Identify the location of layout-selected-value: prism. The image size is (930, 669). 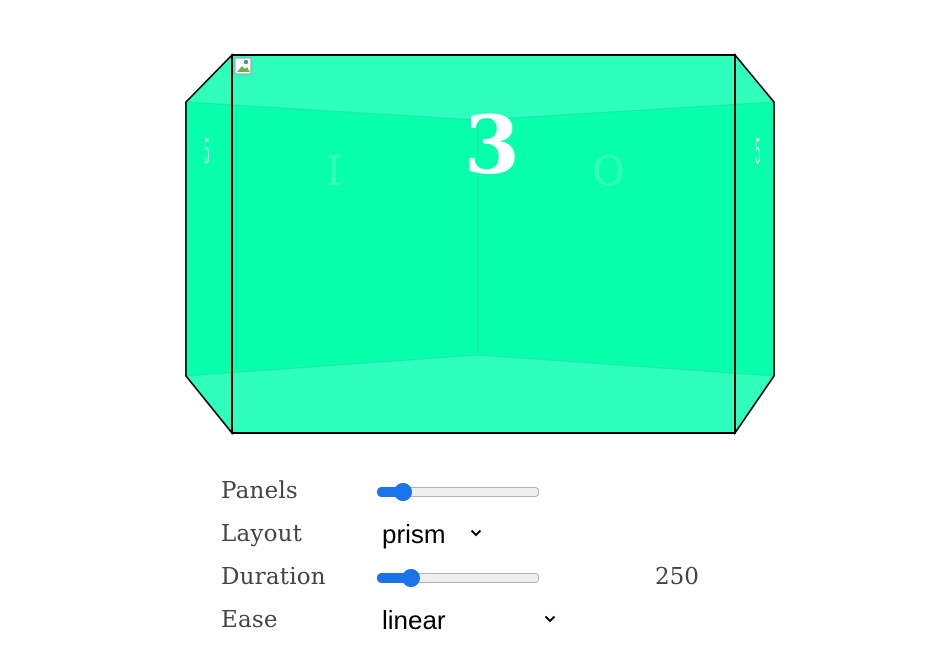
(414, 534).